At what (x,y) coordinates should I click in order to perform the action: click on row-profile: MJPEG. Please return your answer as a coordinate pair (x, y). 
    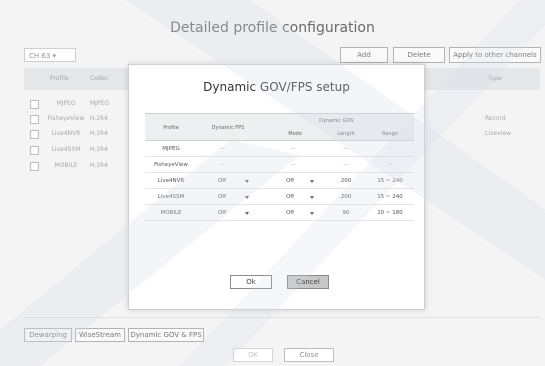
    Looking at the image, I should click on (171, 149).